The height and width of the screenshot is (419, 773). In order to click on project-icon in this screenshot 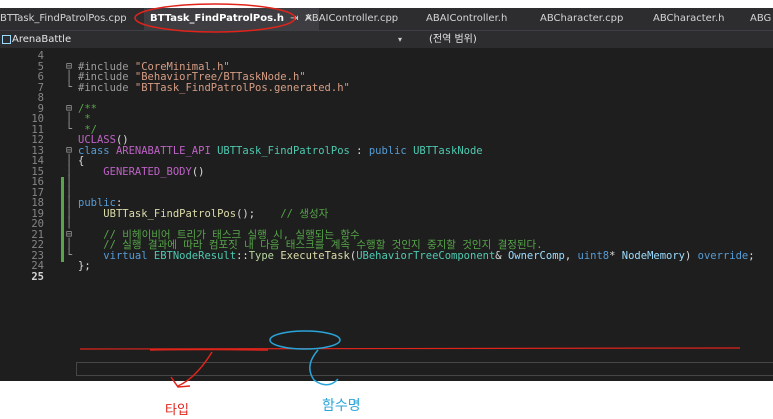, I will do `click(6, 39)`.